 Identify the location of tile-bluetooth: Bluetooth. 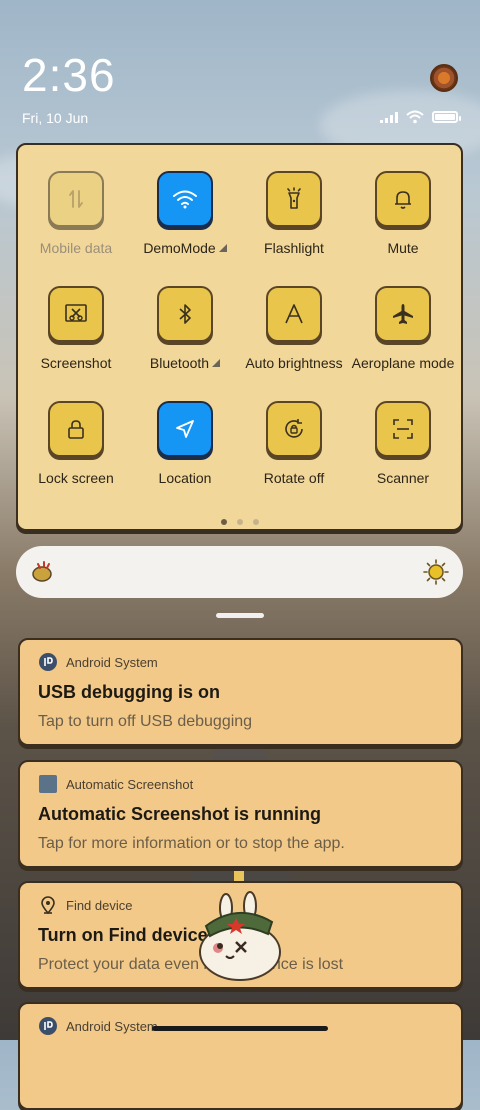
(185, 328).